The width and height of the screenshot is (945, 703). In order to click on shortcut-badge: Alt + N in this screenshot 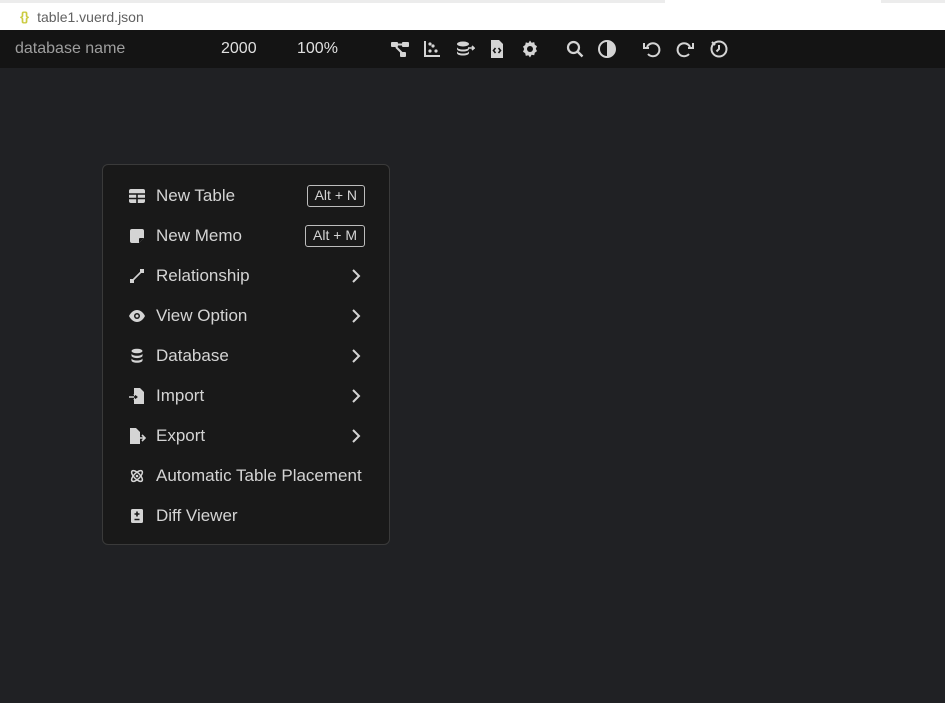, I will do `click(335, 196)`.